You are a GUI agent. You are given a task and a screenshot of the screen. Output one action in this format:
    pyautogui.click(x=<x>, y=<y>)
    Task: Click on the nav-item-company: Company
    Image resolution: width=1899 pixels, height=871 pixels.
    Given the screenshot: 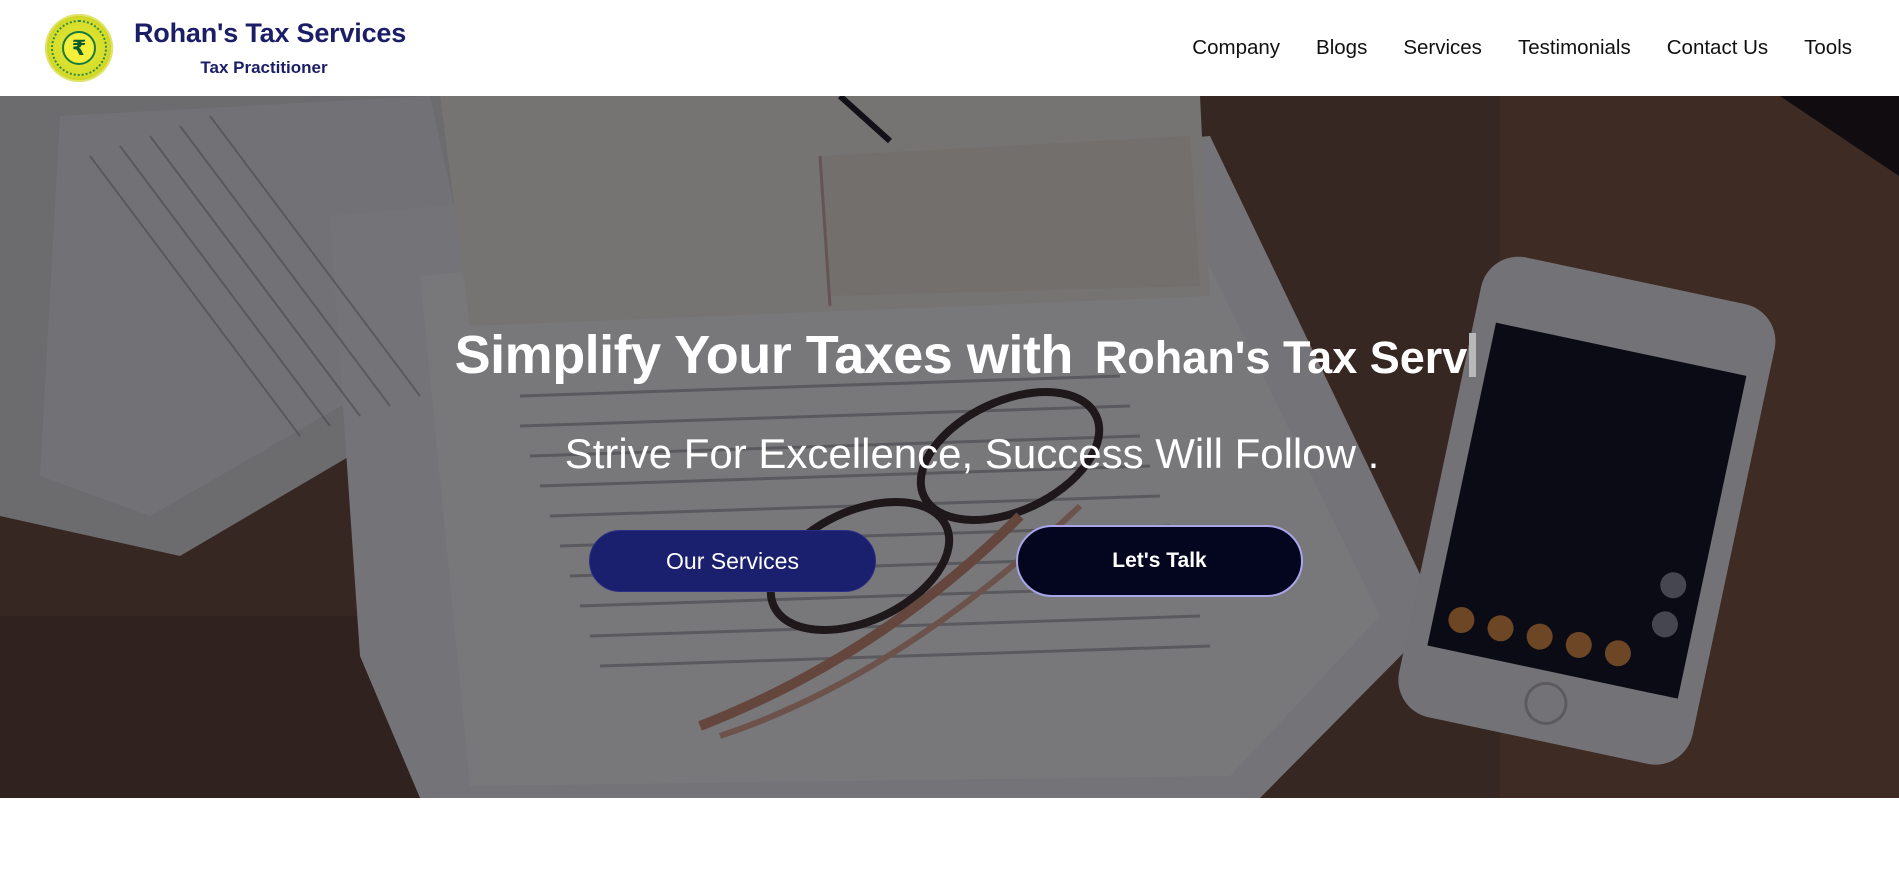 What is the action you would take?
    pyautogui.click(x=1236, y=48)
    